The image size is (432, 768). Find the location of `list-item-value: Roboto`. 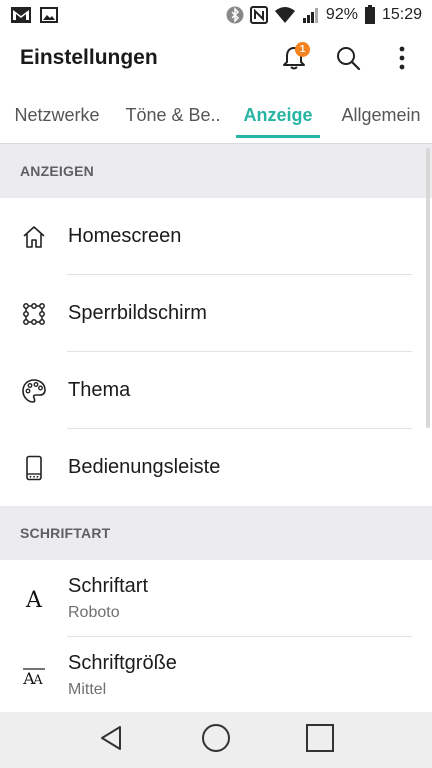

list-item-value: Roboto is located at coordinates (94, 612).